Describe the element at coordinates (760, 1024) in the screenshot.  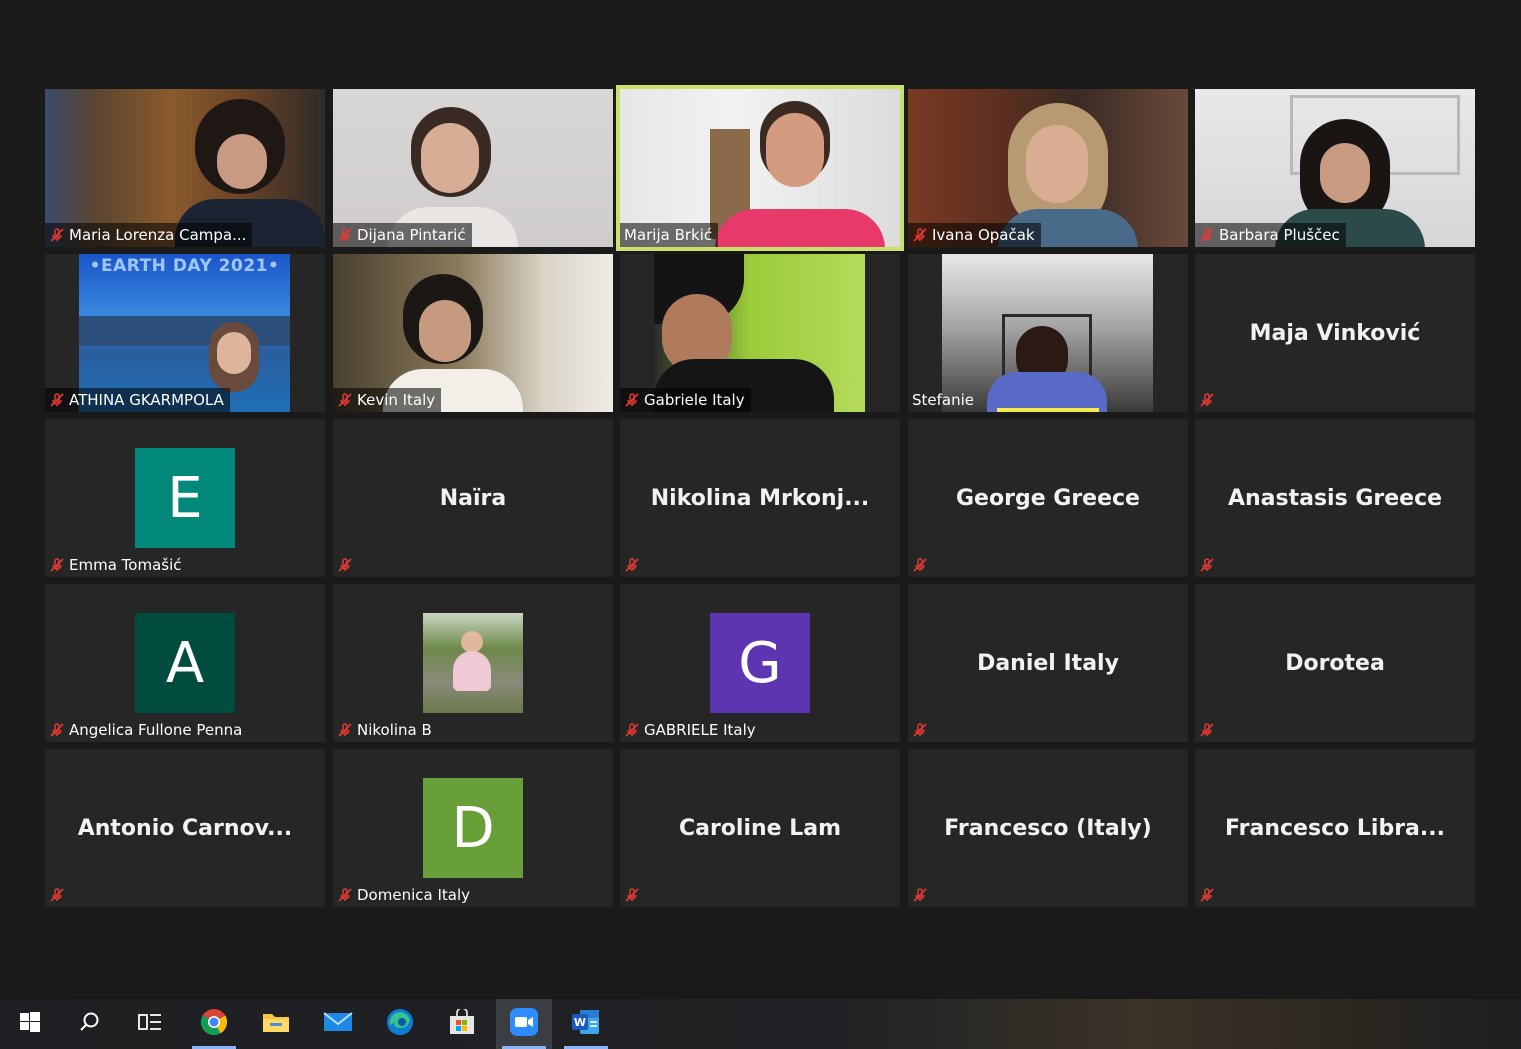
I see `taskbar: W` at that location.